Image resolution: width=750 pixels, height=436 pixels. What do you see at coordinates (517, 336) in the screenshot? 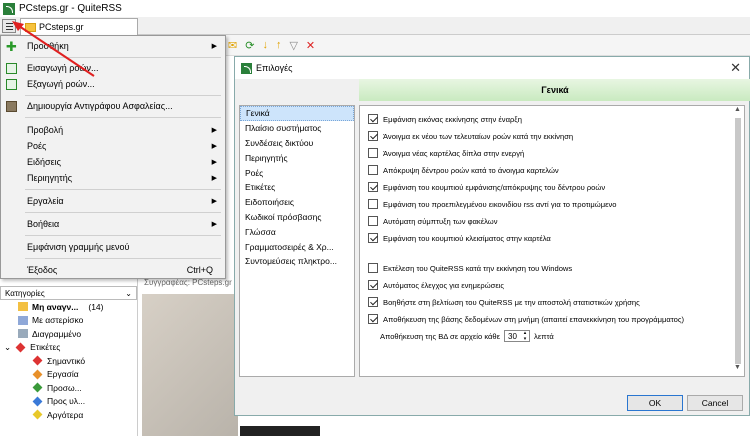
I see `backup-interval-spinbox: 30` at bounding box center [517, 336].